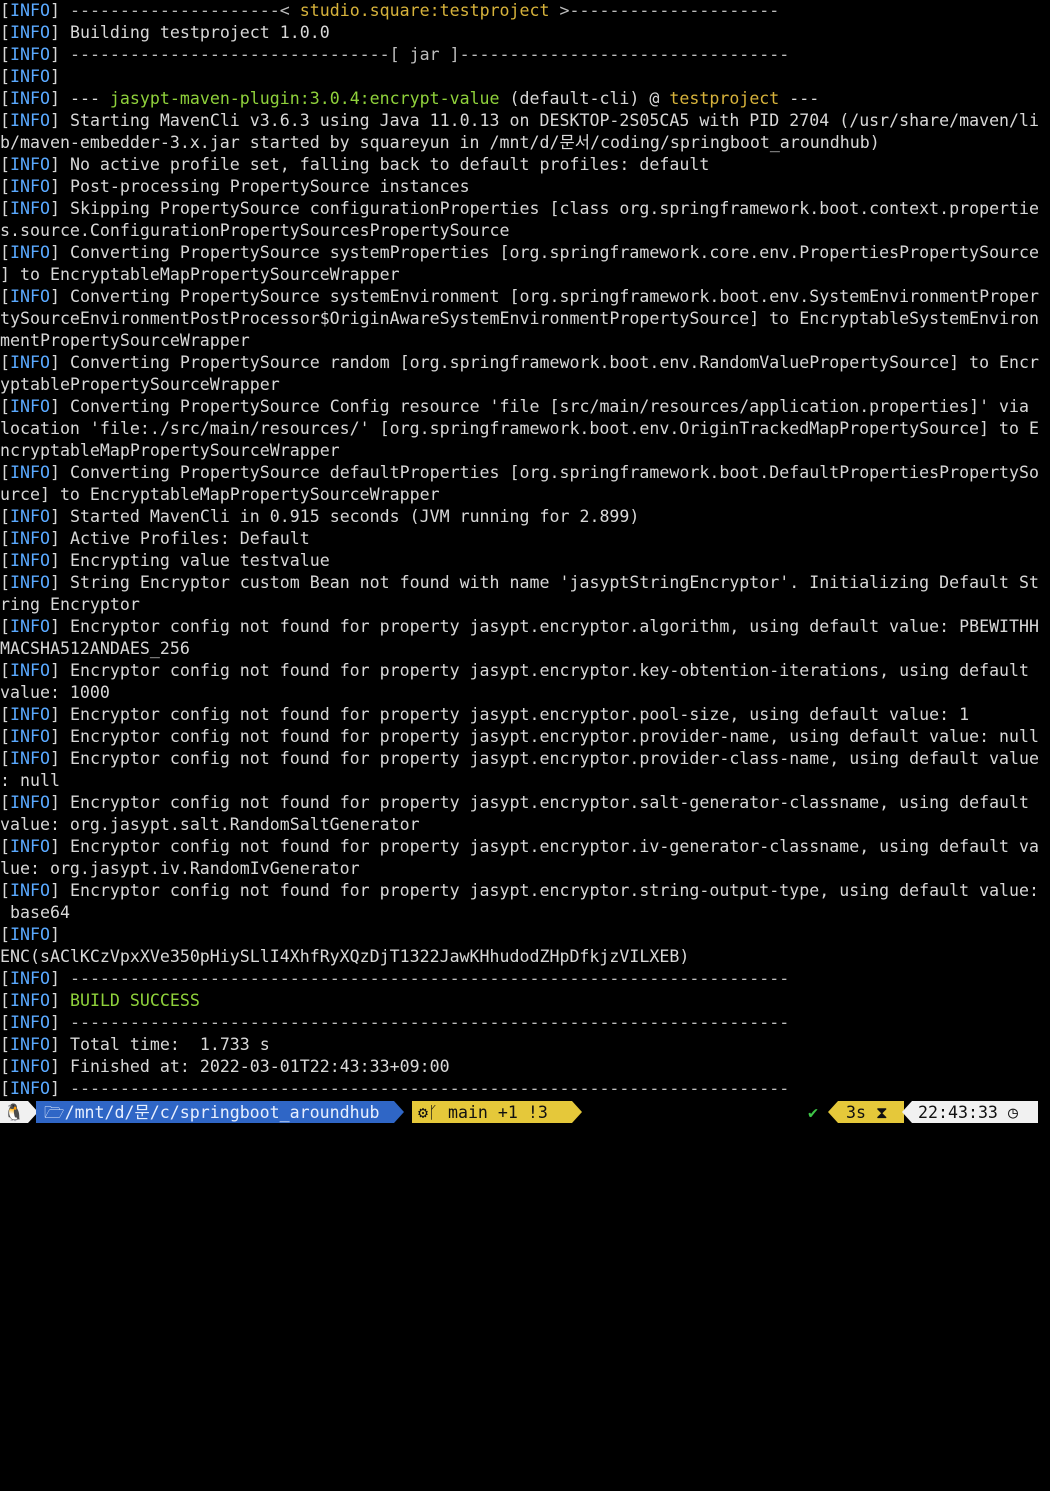 The height and width of the screenshot is (1491, 1050). I want to click on log-text: Post-processing PropertySource instances, so click(264, 186).